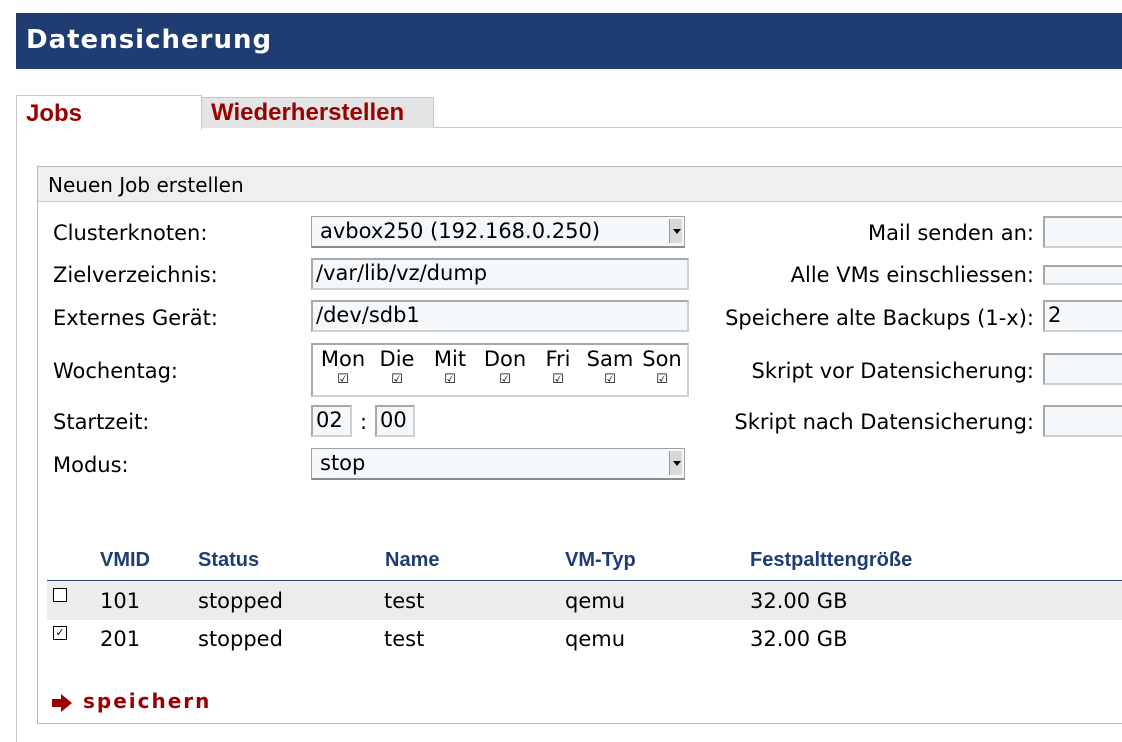  Describe the element at coordinates (1082, 232) in the screenshot. I see `mail-input` at that location.